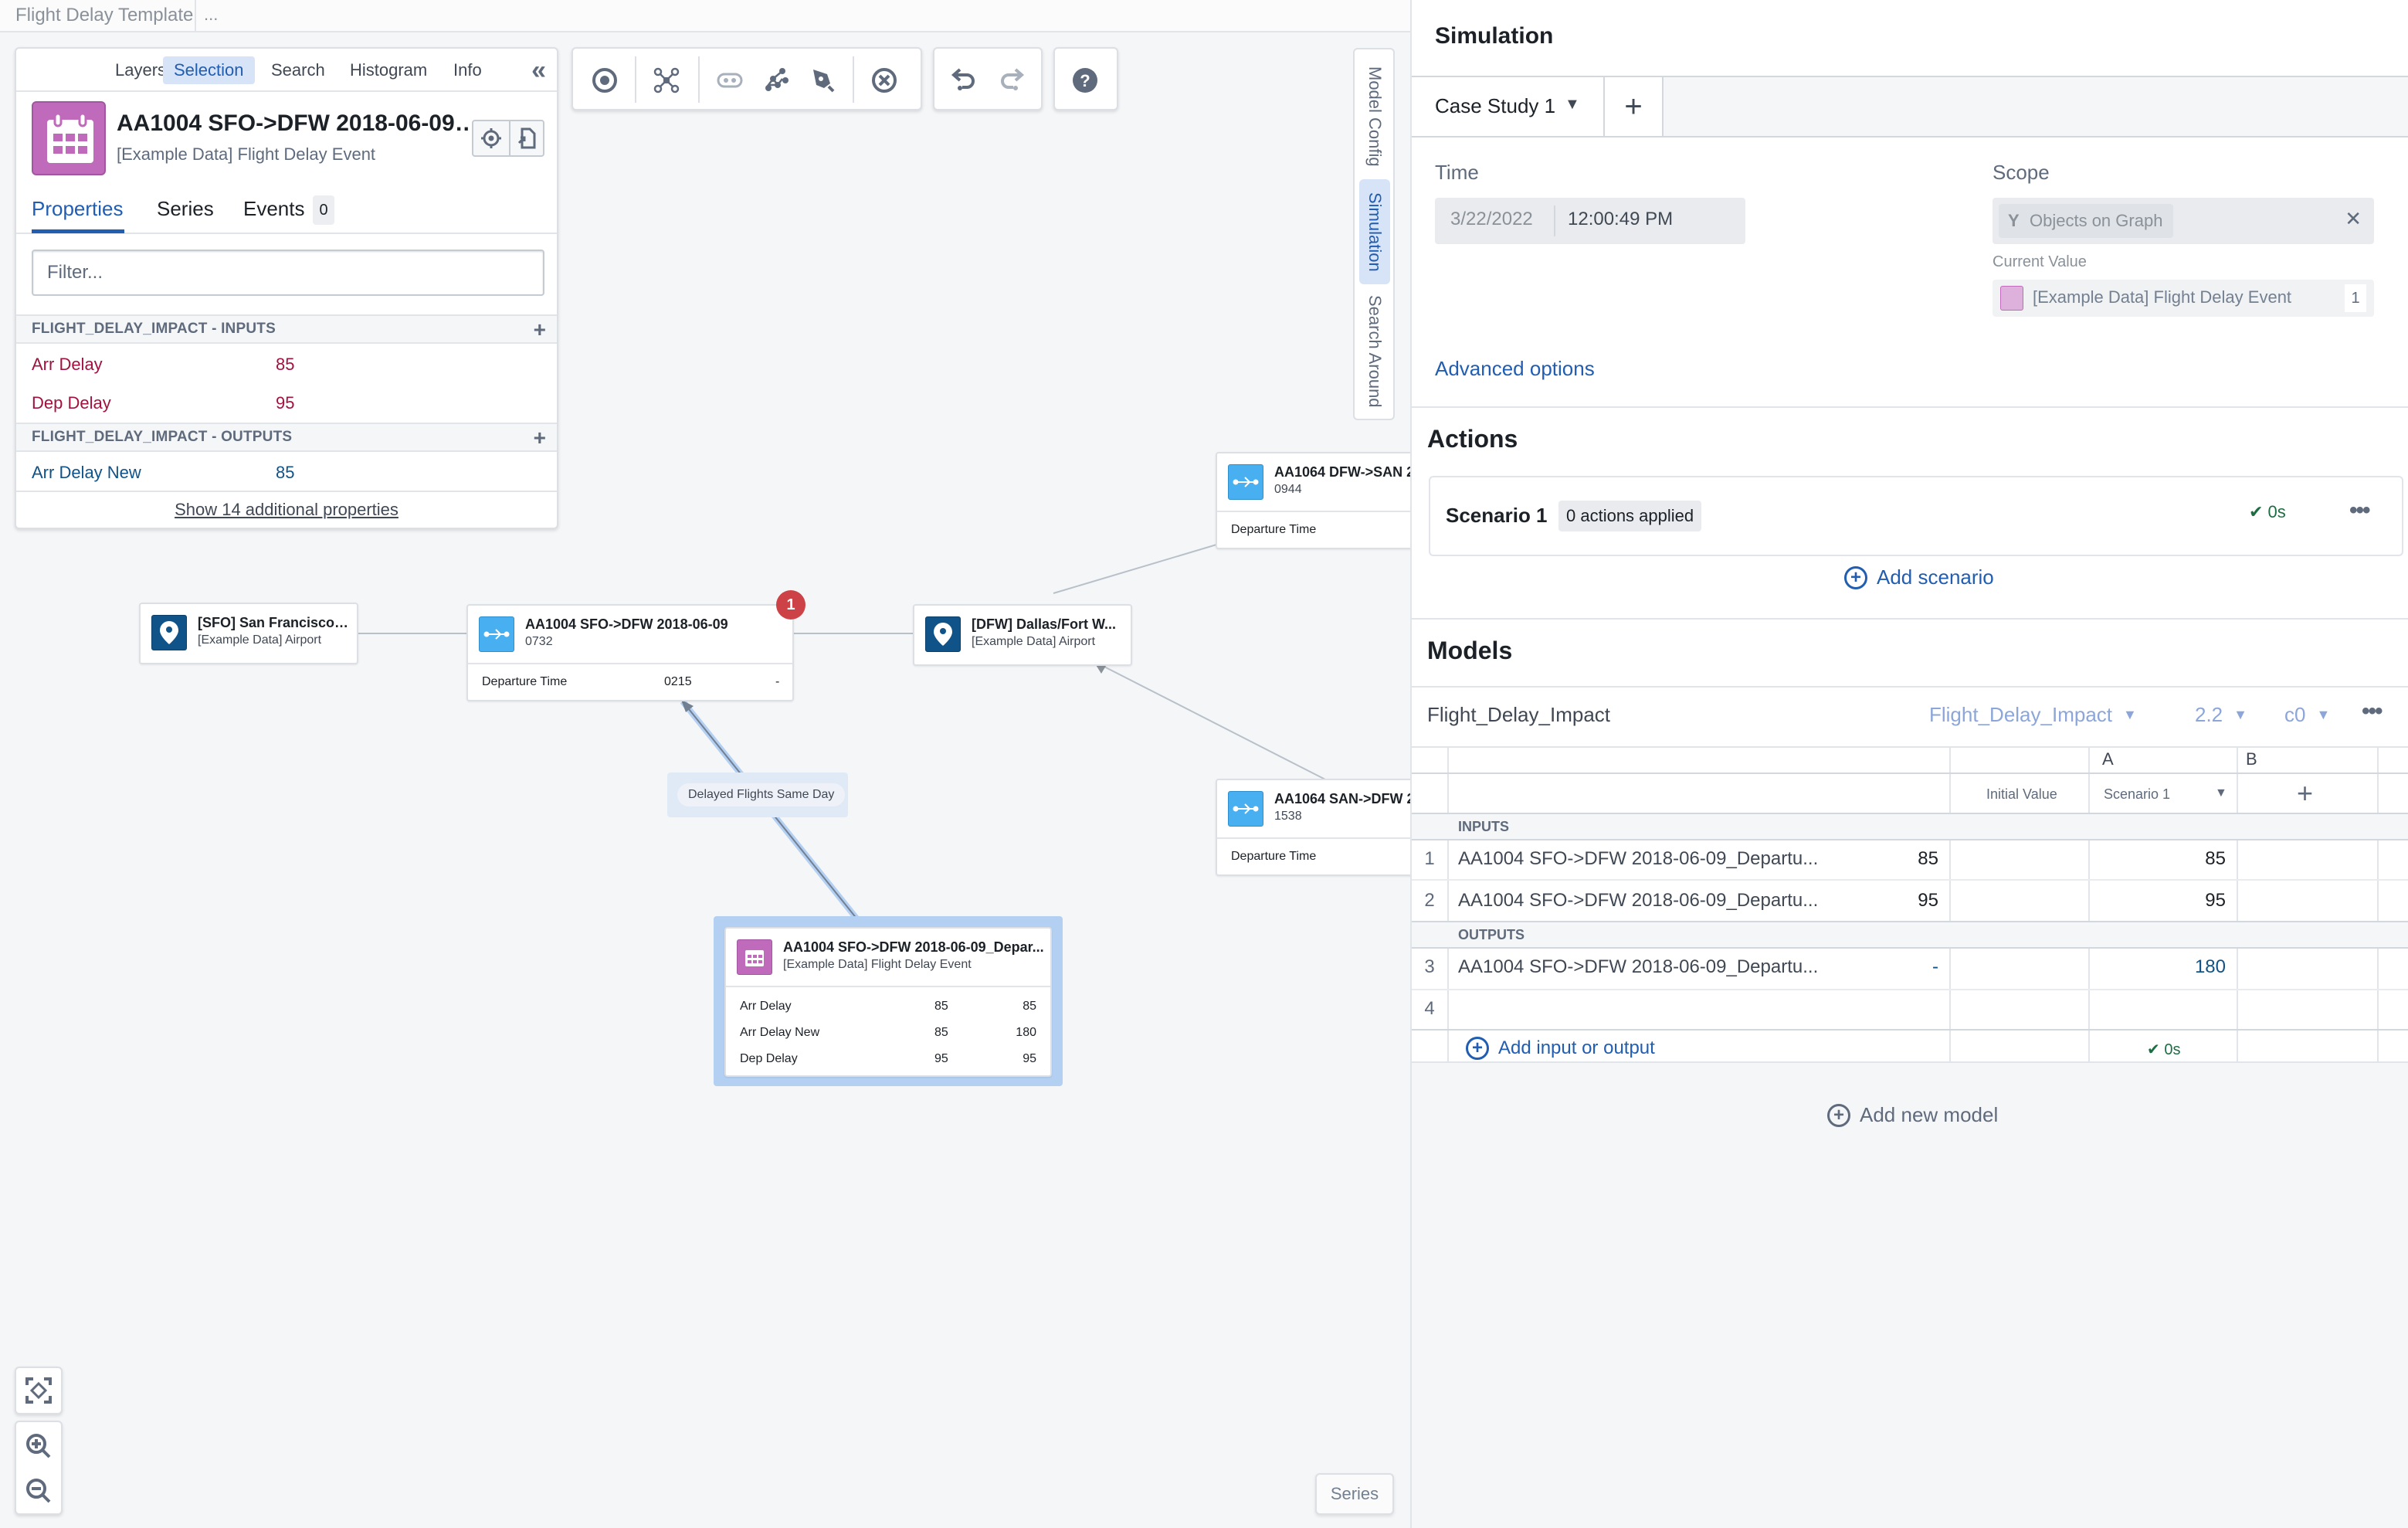  Describe the element at coordinates (965, 80) in the screenshot. I see `undo-button` at that location.